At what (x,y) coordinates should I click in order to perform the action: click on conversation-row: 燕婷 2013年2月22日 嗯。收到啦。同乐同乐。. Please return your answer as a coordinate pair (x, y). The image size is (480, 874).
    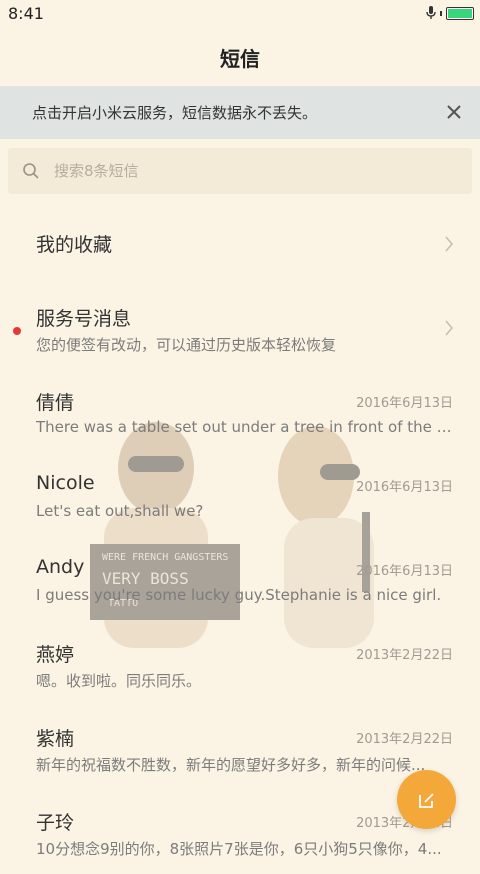
    Looking at the image, I should click on (240, 664).